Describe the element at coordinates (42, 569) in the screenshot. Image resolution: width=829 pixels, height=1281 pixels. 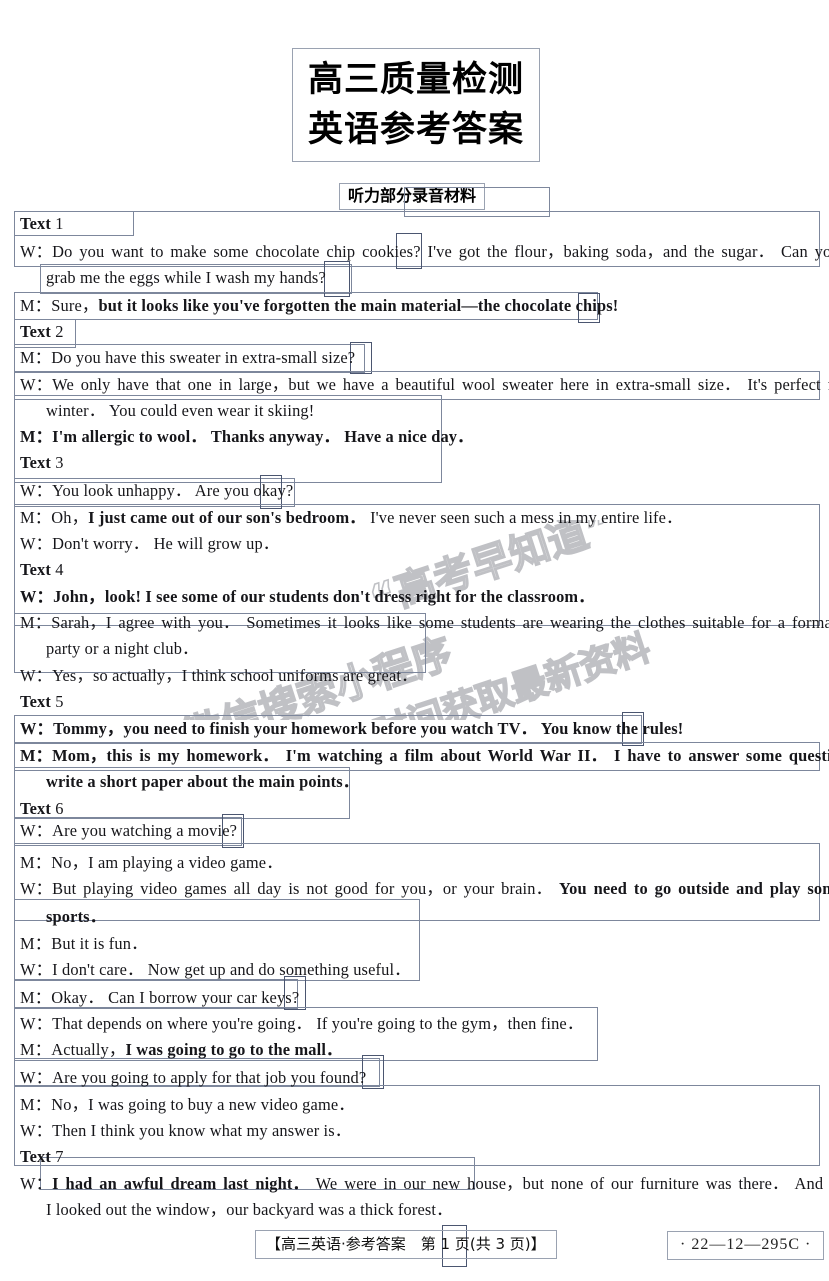
I see `text-heading: Text 4` at that location.